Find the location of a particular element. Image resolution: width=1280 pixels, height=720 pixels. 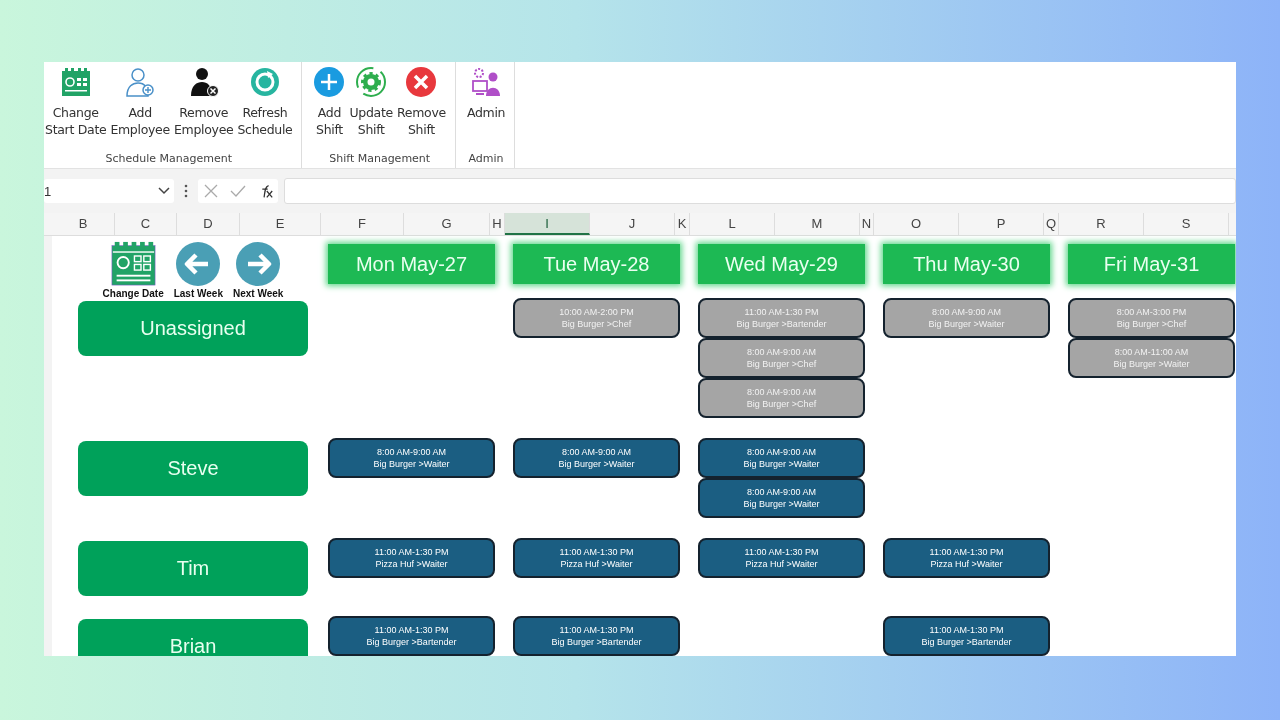

sheet-button: Next Week is located at coordinates (258, 270).